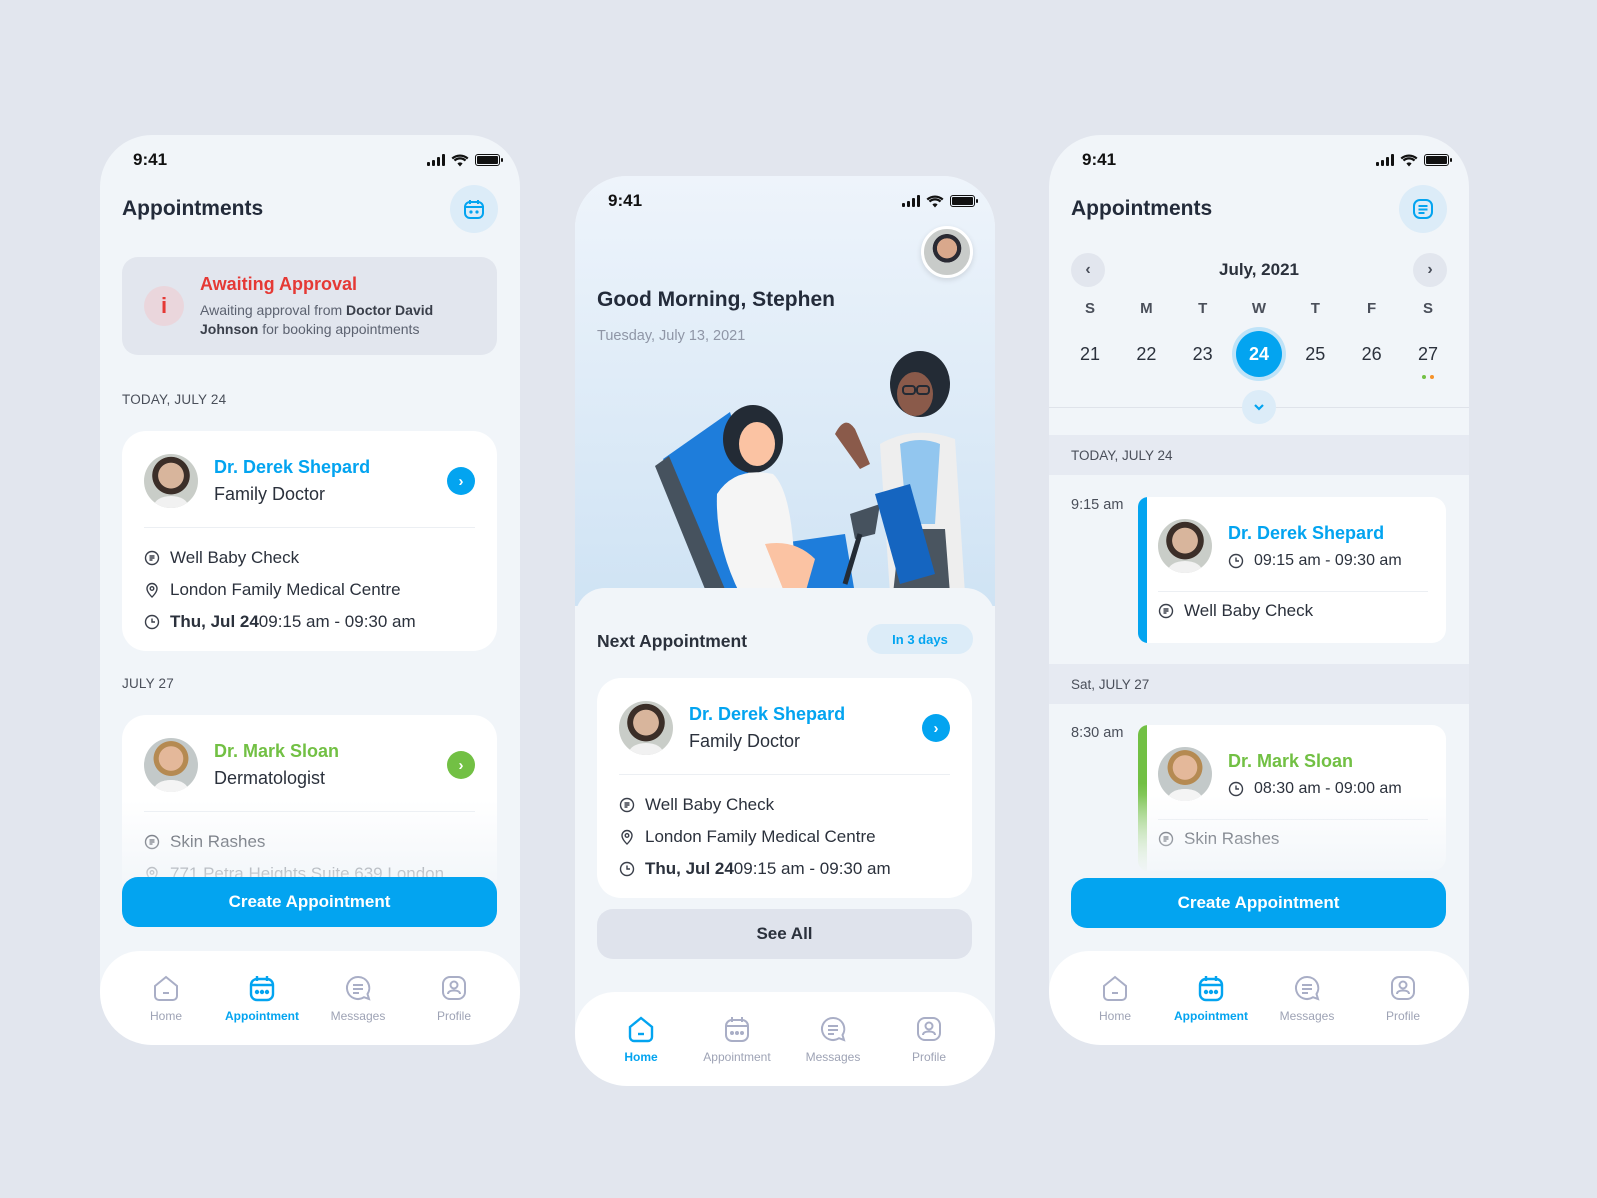  I want to click on weekday-label: T, so click(1203, 308).